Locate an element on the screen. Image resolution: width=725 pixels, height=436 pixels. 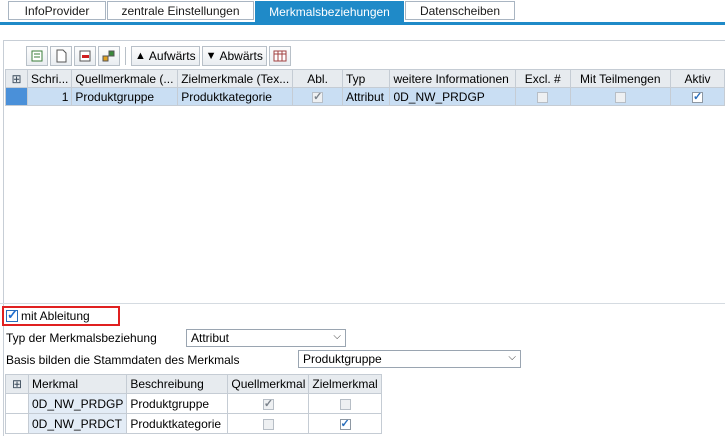
toolbar: ▲ Aufwärts ▼ Abwärts is located at coordinates (158, 56).